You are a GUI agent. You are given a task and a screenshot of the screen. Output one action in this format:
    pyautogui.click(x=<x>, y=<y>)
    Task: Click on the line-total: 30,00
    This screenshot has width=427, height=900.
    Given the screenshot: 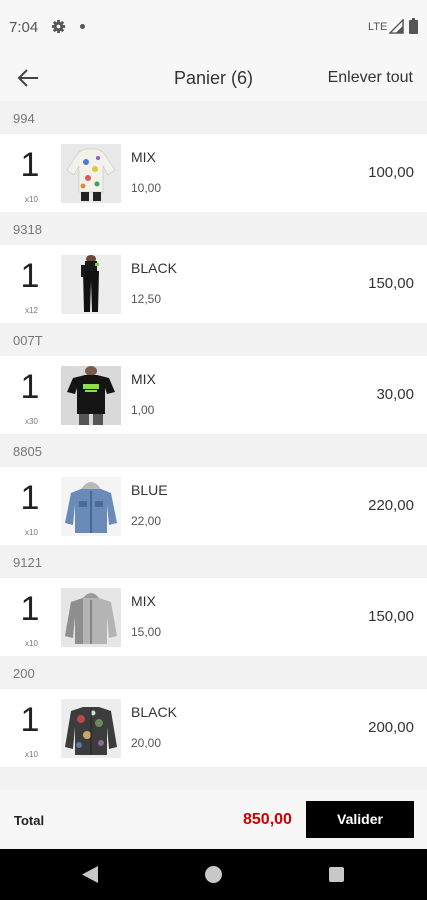 What is the action you would take?
    pyautogui.click(x=395, y=394)
    